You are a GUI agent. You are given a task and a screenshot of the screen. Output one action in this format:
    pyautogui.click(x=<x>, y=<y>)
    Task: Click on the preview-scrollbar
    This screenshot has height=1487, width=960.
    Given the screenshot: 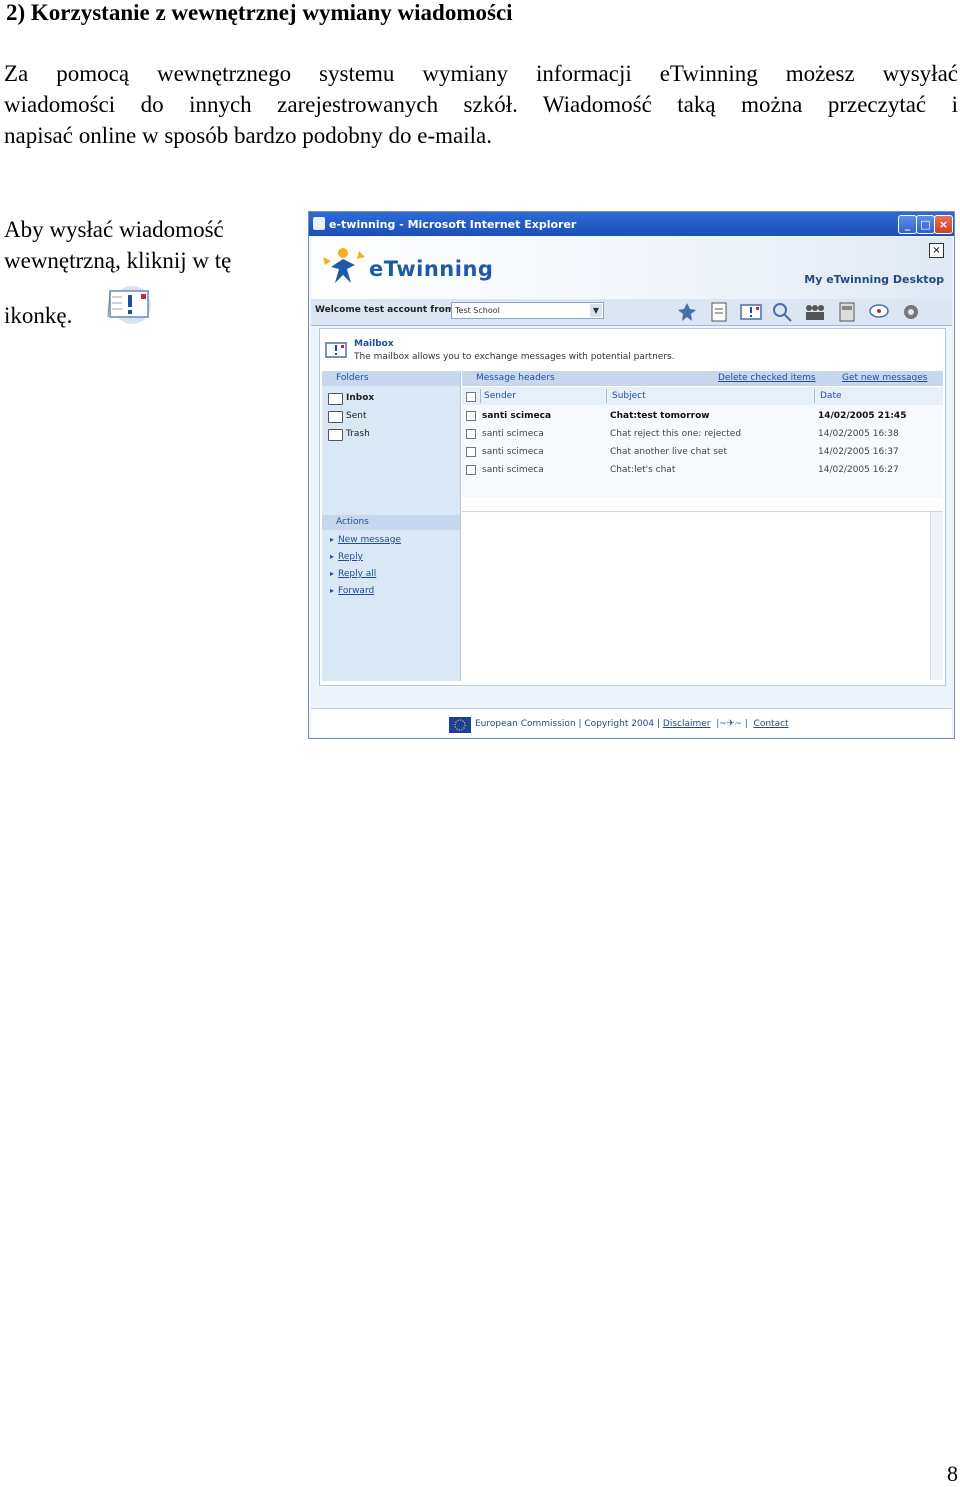 What is the action you would take?
    pyautogui.click(x=936, y=596)
    